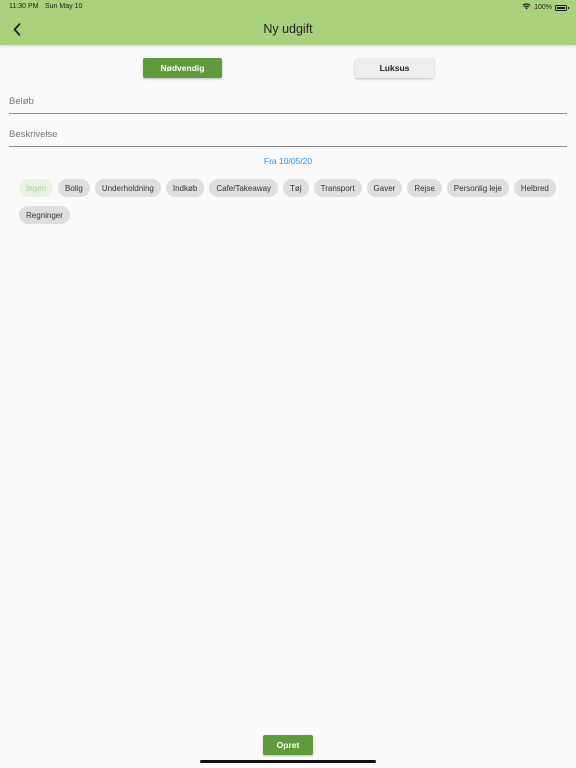 The height and width of the screenshot is (768, 576). What do you see at coordinates (288, 761) in the screenshot?
I see `home-indicator` at bounding box center [288, 761].